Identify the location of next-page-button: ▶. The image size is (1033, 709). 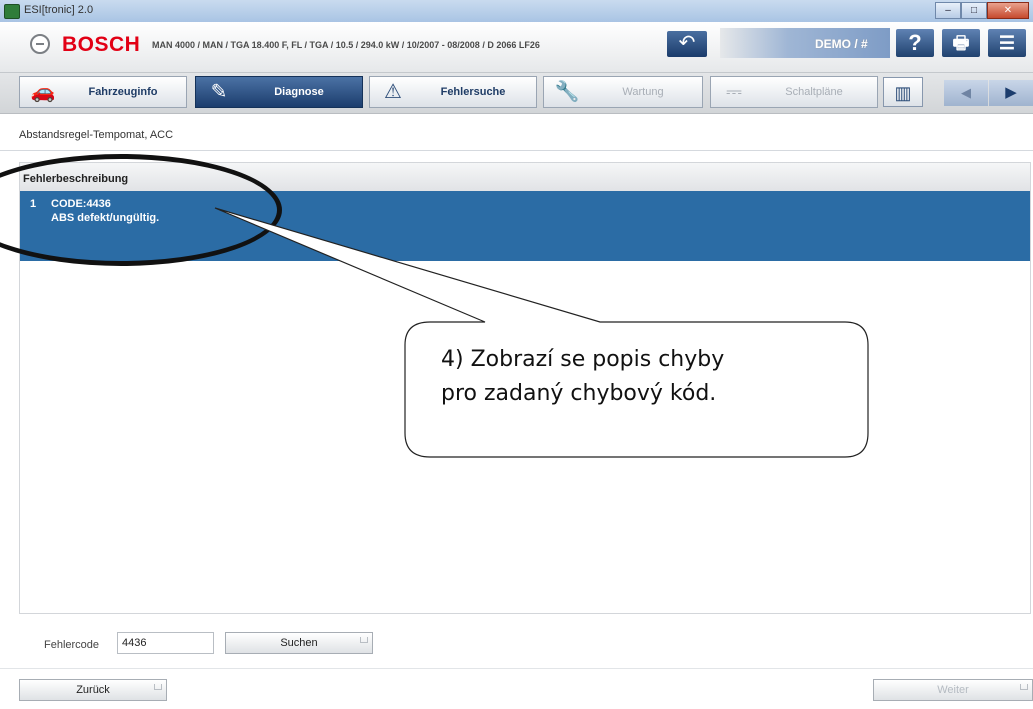
(1011, 93).